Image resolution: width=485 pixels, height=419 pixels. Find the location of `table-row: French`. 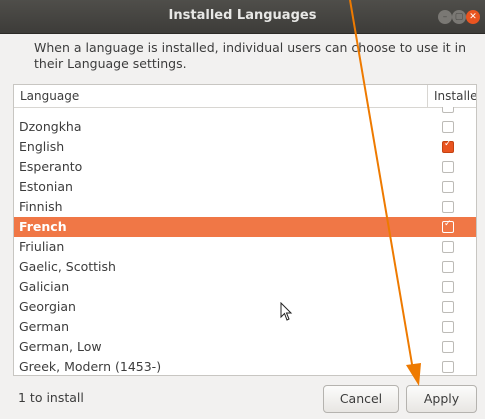

table-row: French is located at coordinates (245, 227).